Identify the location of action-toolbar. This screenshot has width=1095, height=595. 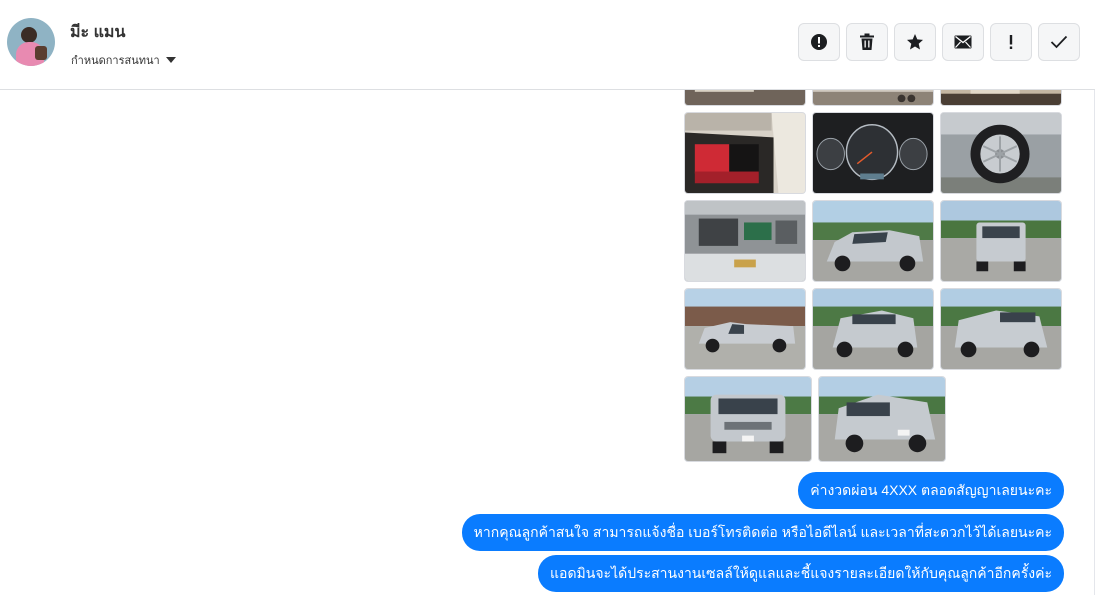
(939, 42).